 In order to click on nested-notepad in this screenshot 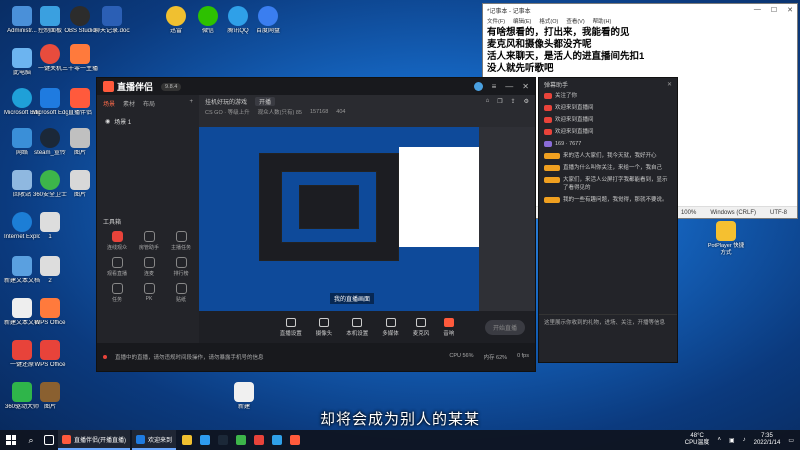, I will do `click(439, 197)`.